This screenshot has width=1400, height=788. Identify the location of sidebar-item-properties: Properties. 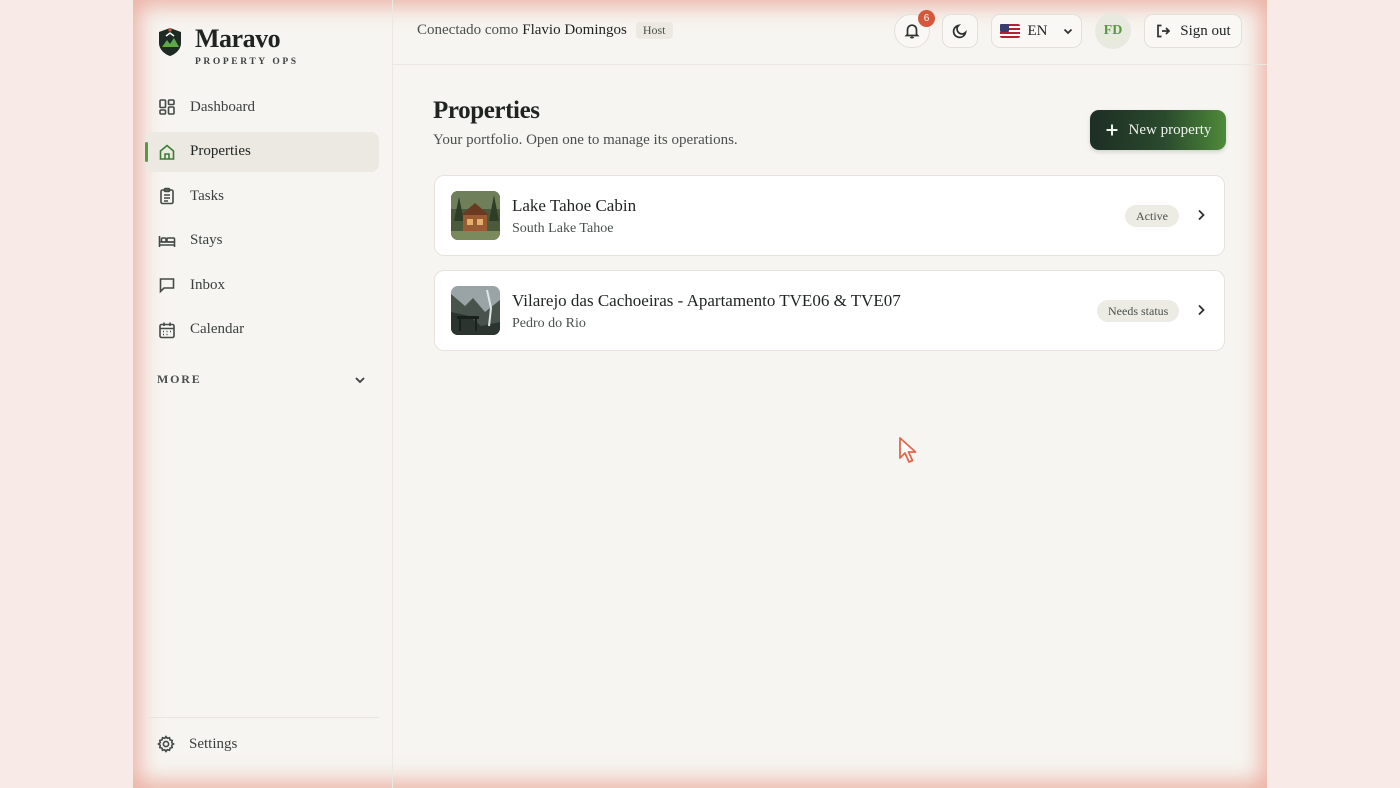
(262, 151).